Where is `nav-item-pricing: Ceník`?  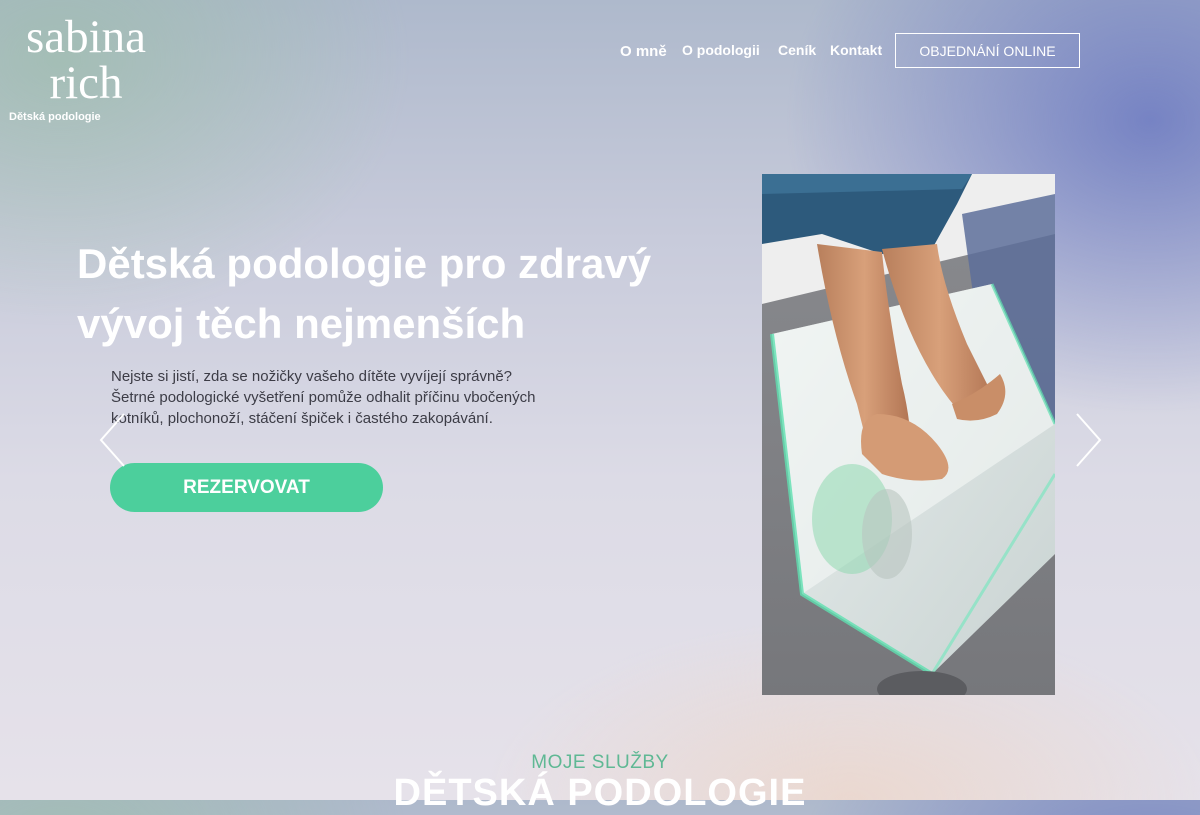
nav-item-pricing: Ceník is located at coordinates (797, 50).